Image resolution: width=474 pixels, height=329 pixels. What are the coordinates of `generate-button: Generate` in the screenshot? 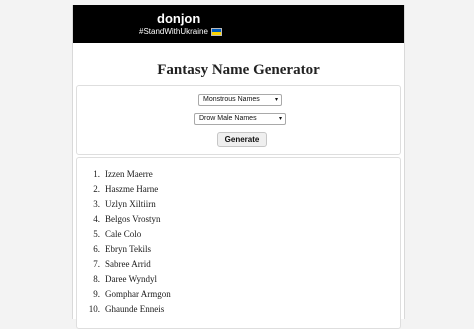 It's located at (242, 139).